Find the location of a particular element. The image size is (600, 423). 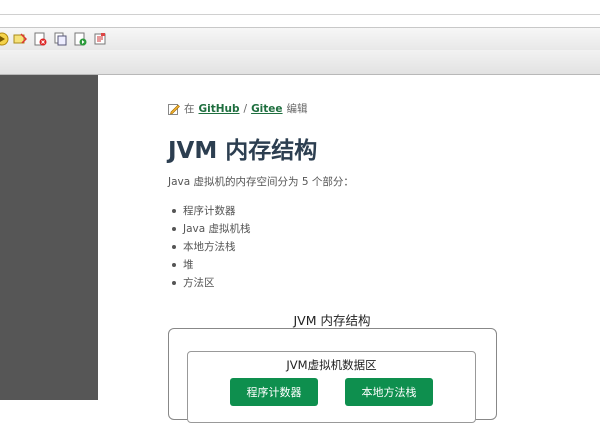

edit-suffix: 编辑 is located at coordinates (297, 109).